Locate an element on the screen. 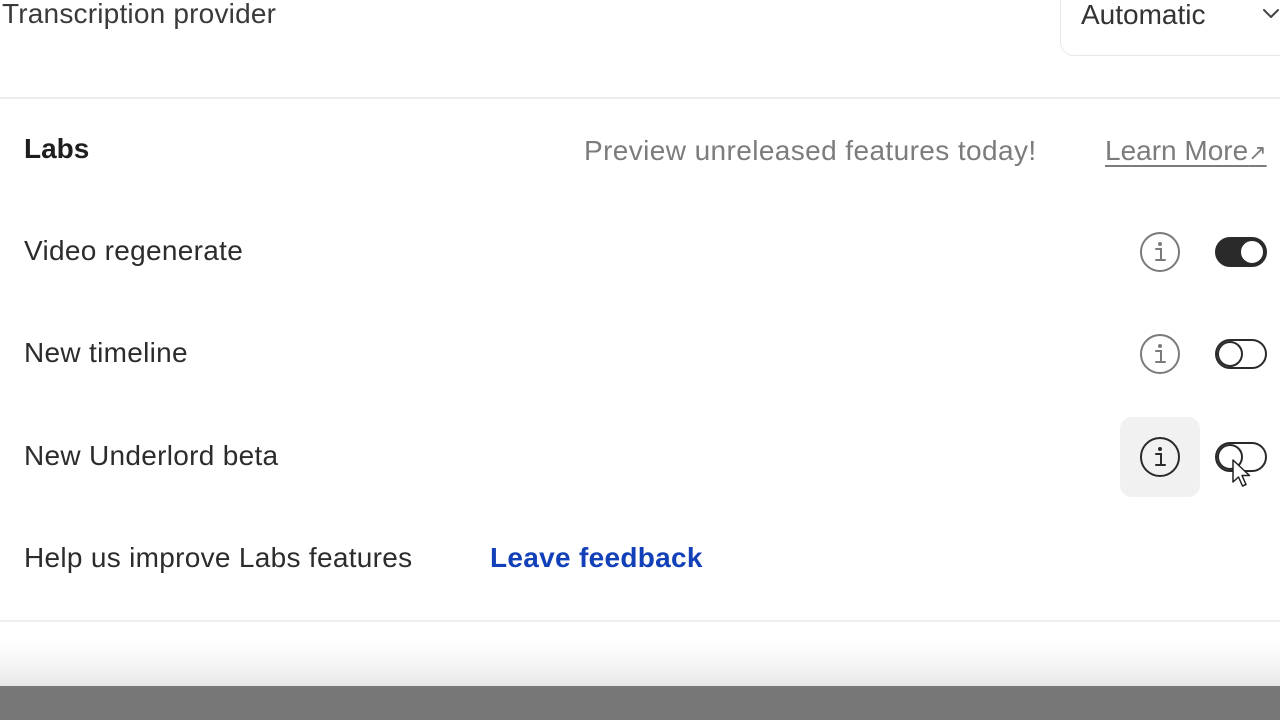  new-underlord-beta-info-button is located at coordinates (1160, 457).